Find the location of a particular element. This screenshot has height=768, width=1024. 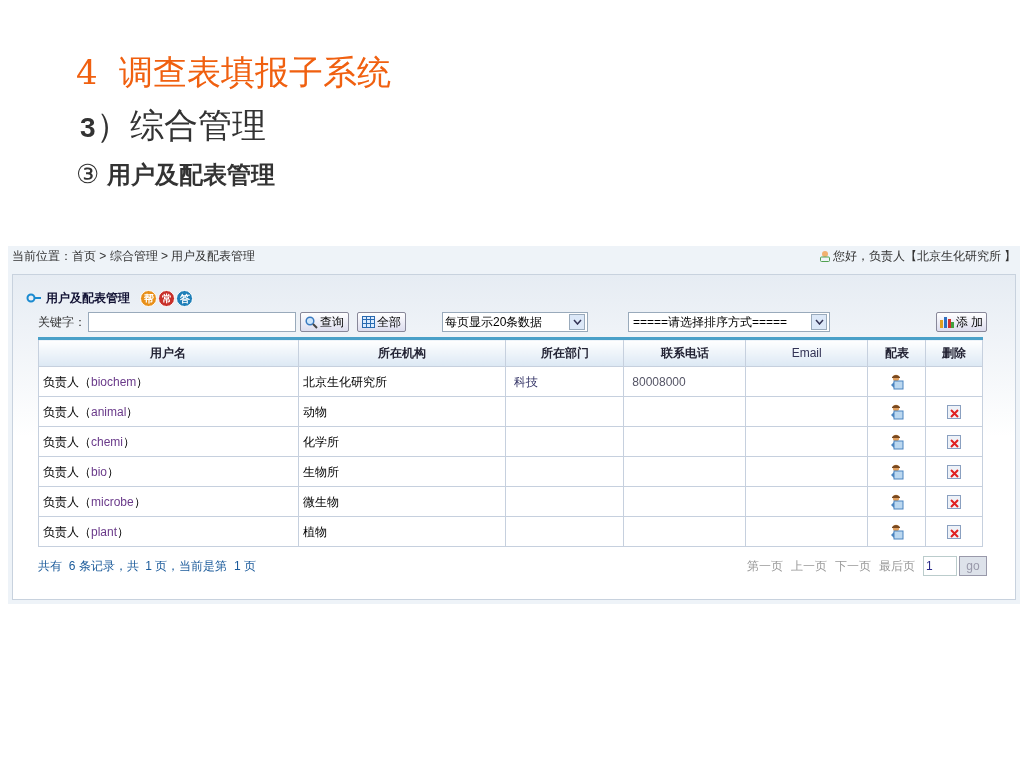

table-cell: 动物 is located at coordinates (402, 411).